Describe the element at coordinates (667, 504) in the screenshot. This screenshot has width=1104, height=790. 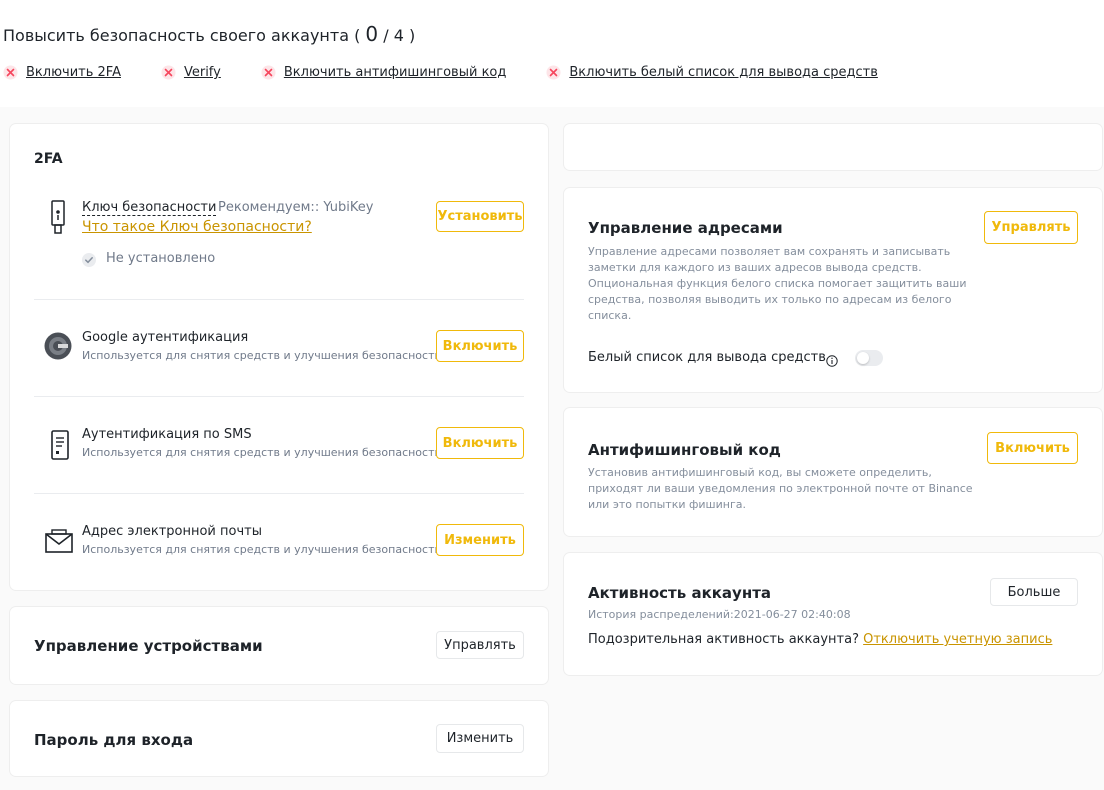
I see `antiphish-desc-line: или это попытки фишинга.` at that location.